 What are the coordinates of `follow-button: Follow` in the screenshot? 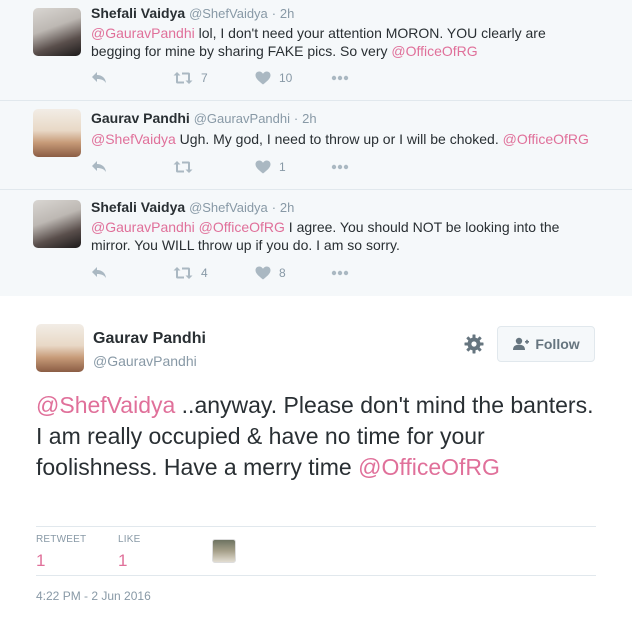 It's located at (546, 344).